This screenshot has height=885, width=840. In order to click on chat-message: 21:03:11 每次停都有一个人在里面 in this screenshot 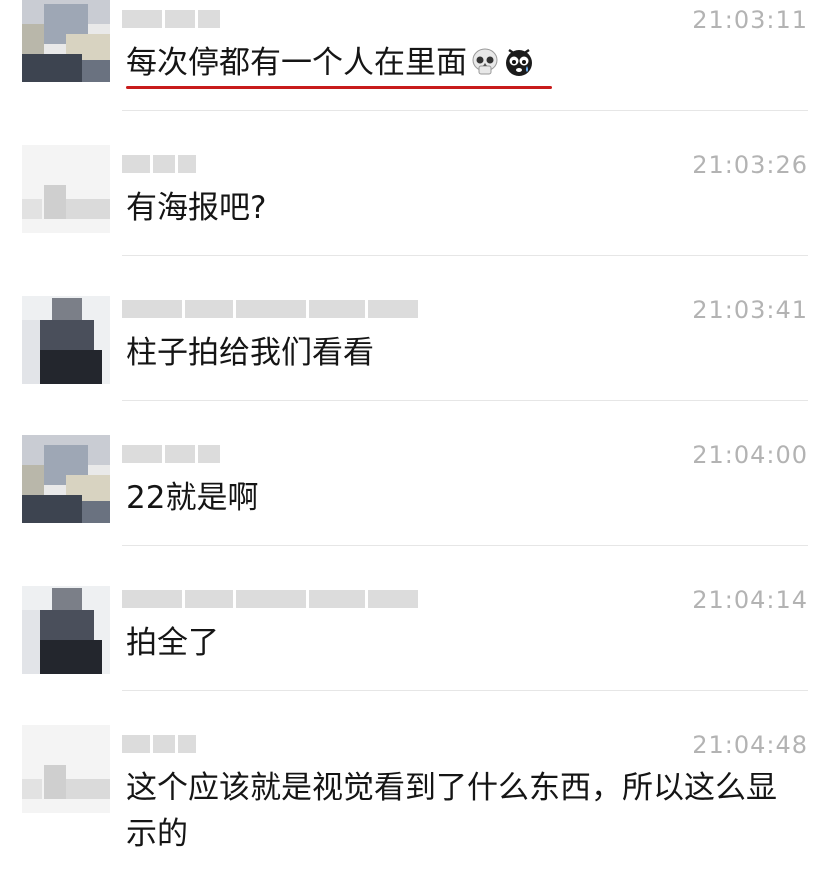, I will do `click(420, 55)`.